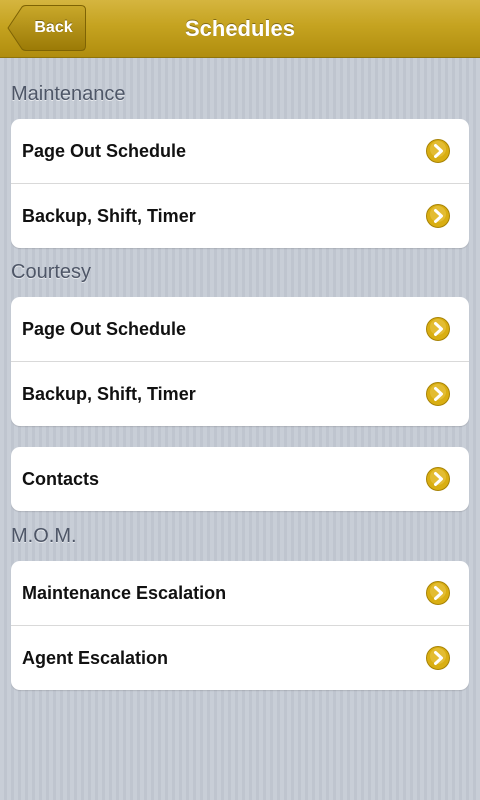  Describe the element at coordinates (51, 272) in the screenshot. I see `section-header-courtesy: Courtesy` at that location.